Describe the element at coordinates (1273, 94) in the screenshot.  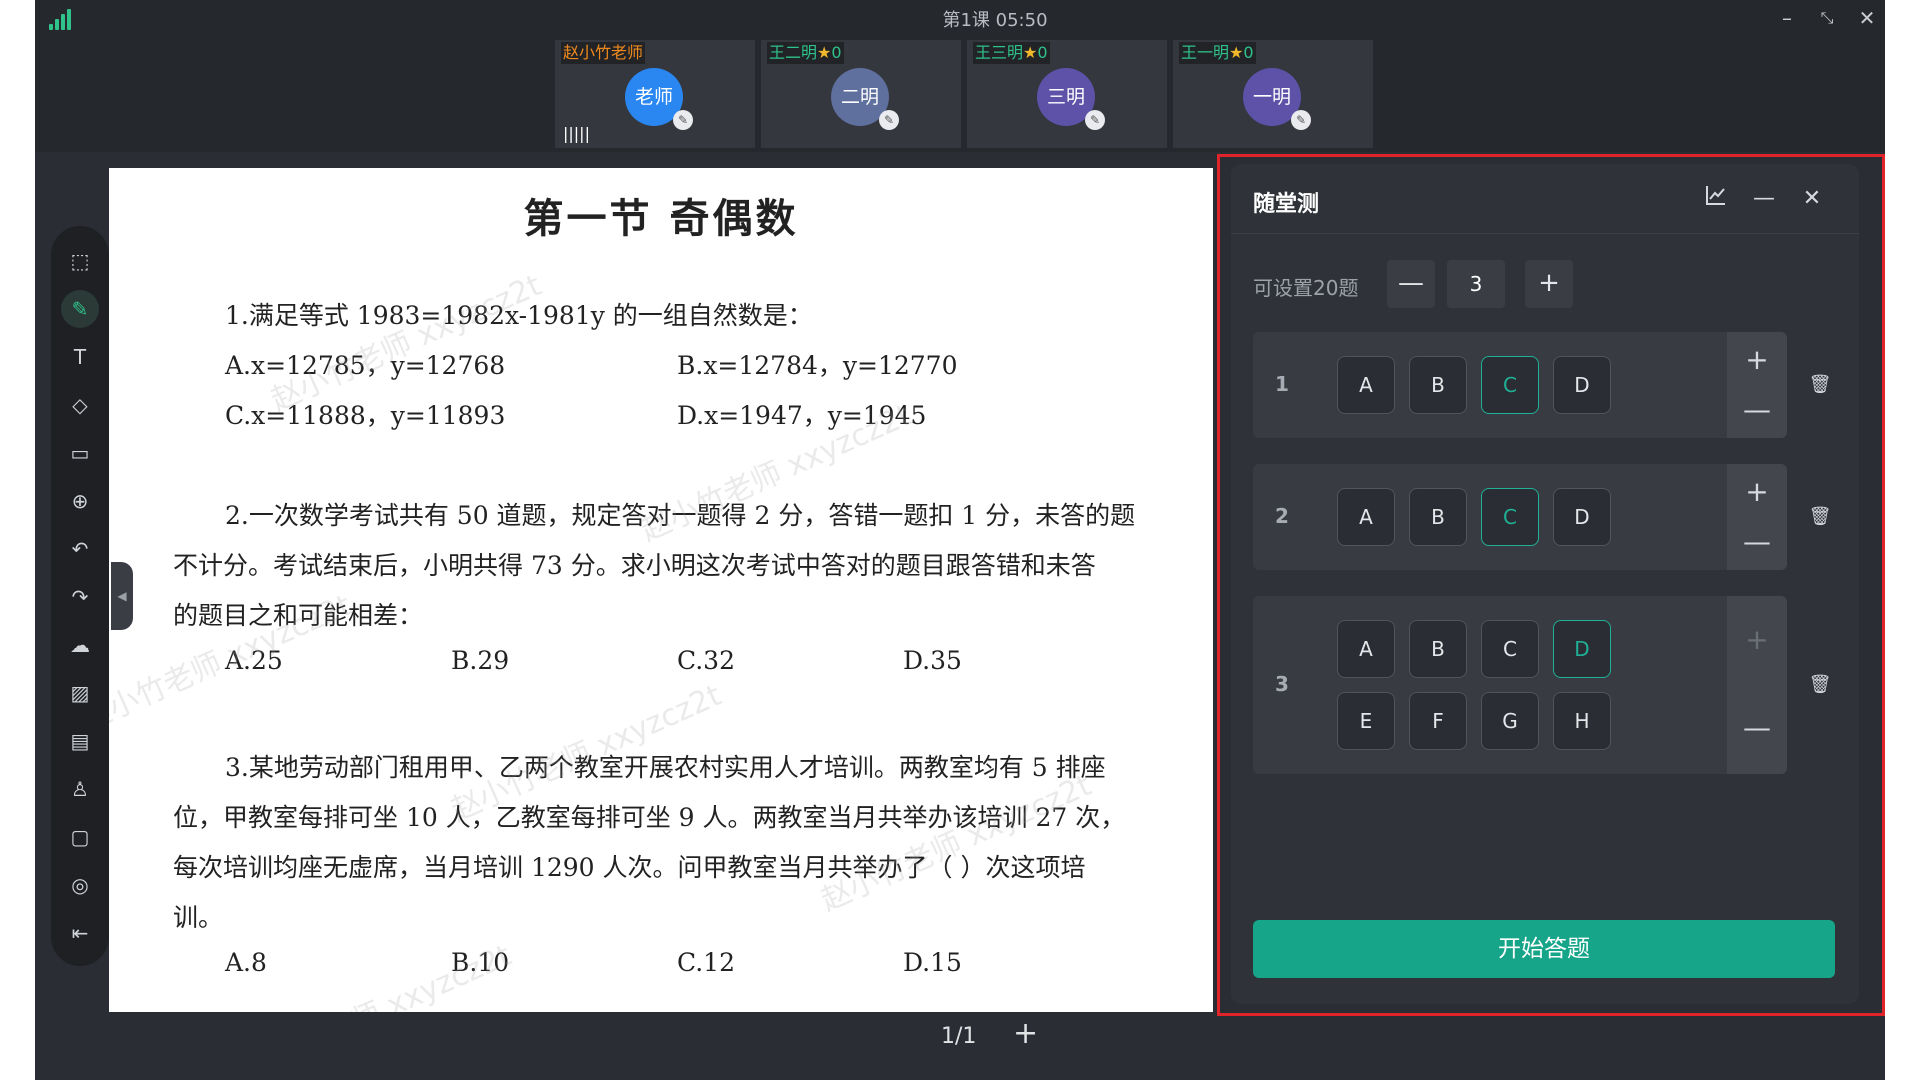
I see `video-tile-student: 王一明★0 一明 ✎` at that location.